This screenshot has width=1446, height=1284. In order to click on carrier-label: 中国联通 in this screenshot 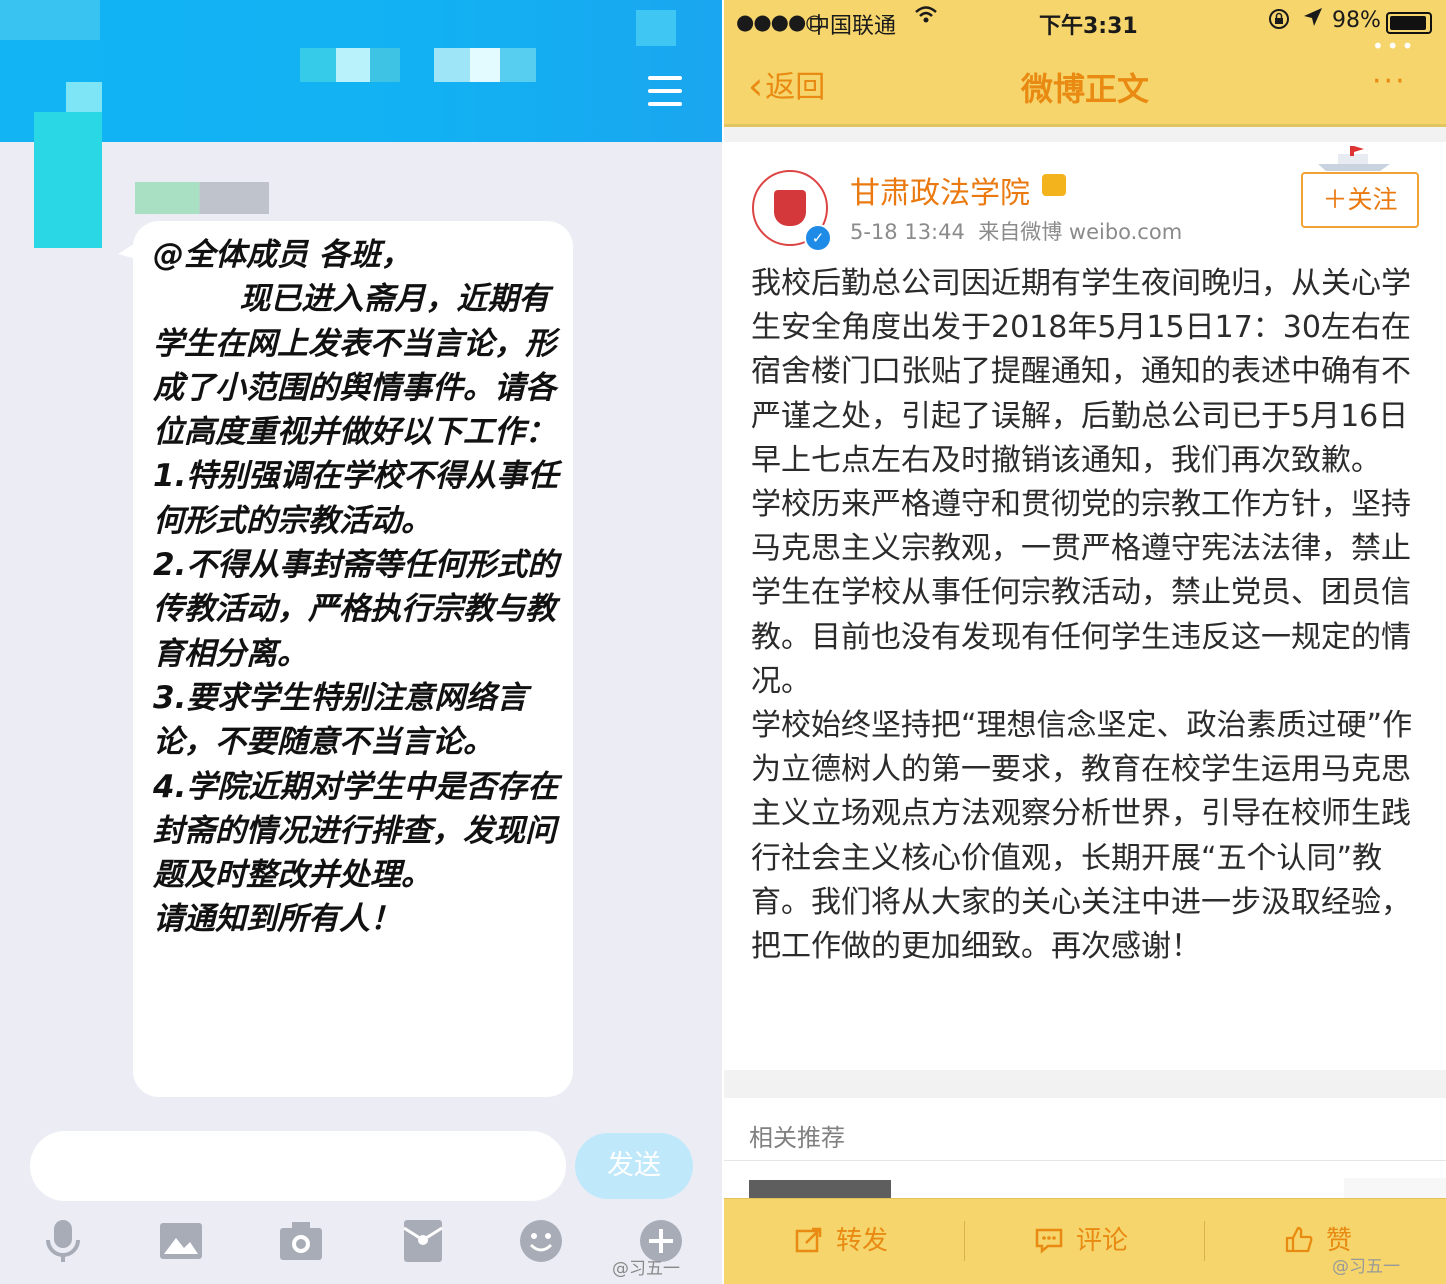, I will do `click(852, 26)`.